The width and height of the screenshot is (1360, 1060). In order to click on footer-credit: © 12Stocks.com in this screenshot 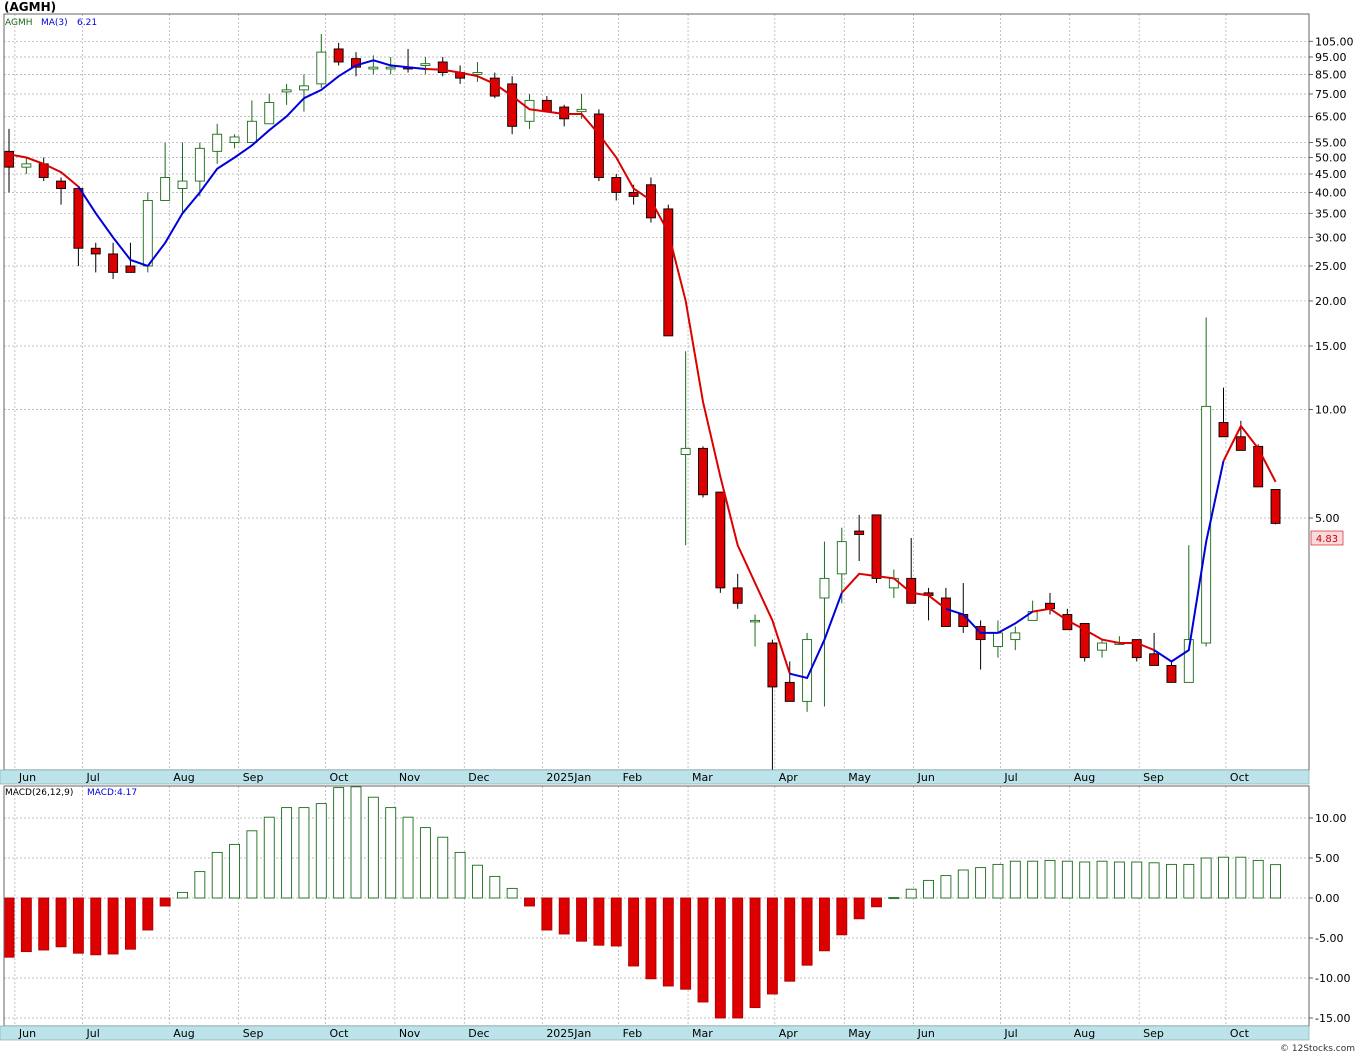, I will do `click(1317, 1049)`.